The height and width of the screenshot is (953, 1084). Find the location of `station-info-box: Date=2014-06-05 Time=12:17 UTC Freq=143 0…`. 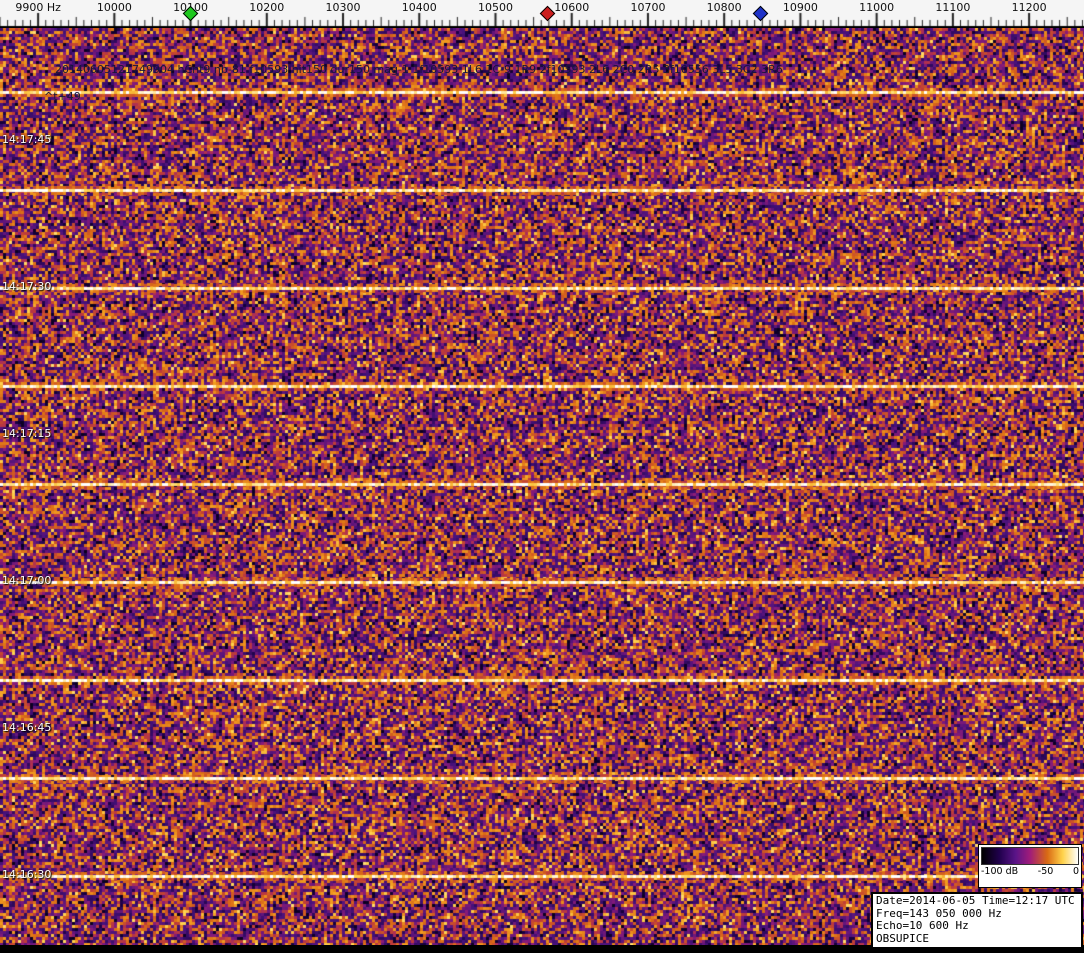

station-info-box: Date=2014-06-05 Time=12:17 UTC Freq=143 0… is located at coordinates (977, 920).